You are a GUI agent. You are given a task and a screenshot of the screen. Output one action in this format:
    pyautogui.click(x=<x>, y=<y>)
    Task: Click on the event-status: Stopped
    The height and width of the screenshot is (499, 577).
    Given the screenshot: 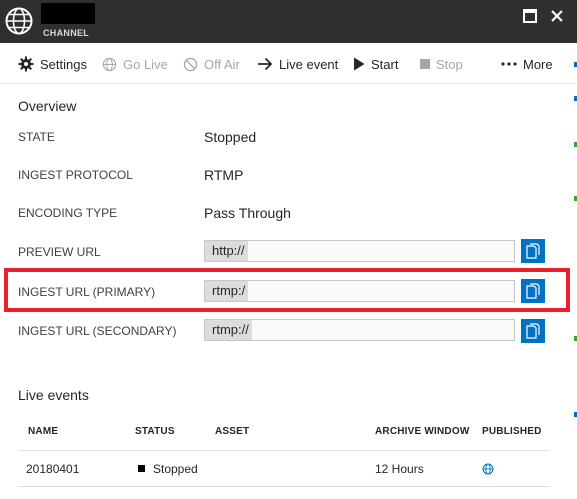 What is the action you would take?
    pyautogui.click(x=168, y=469)
    